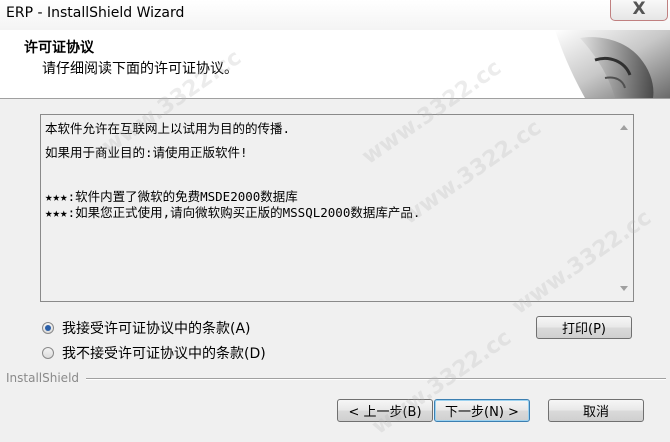 The image size is (670, 442). What do you see at coordinates (48, 353) in the screenshot?
I see `decline-radio` at bounding box center [48, 353].